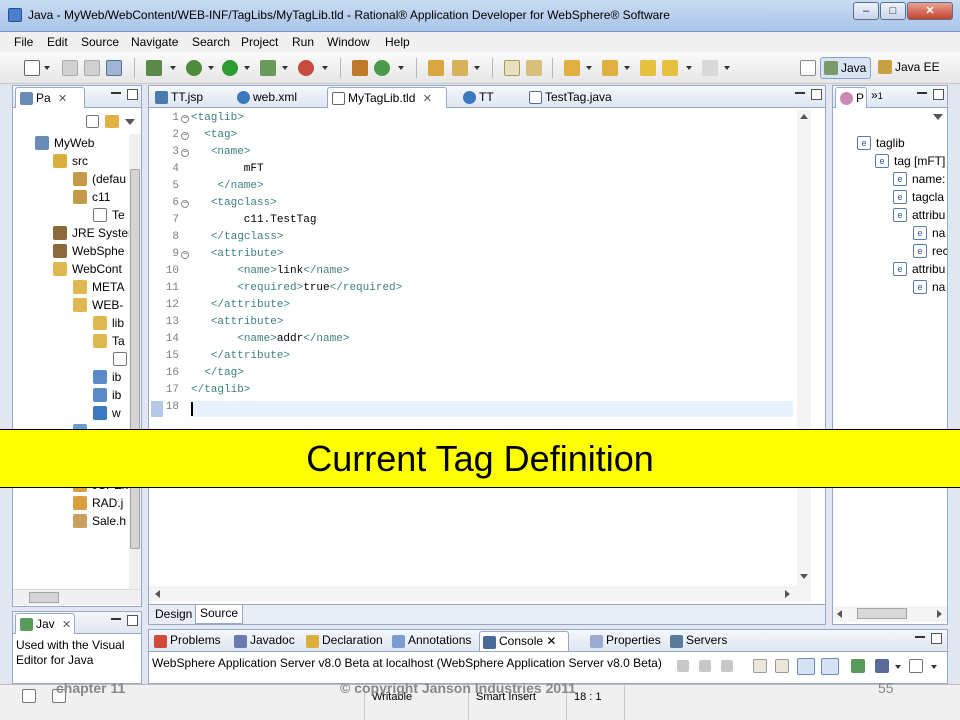  I want to click on outline-hscroll-thumb, so click(882, 613).